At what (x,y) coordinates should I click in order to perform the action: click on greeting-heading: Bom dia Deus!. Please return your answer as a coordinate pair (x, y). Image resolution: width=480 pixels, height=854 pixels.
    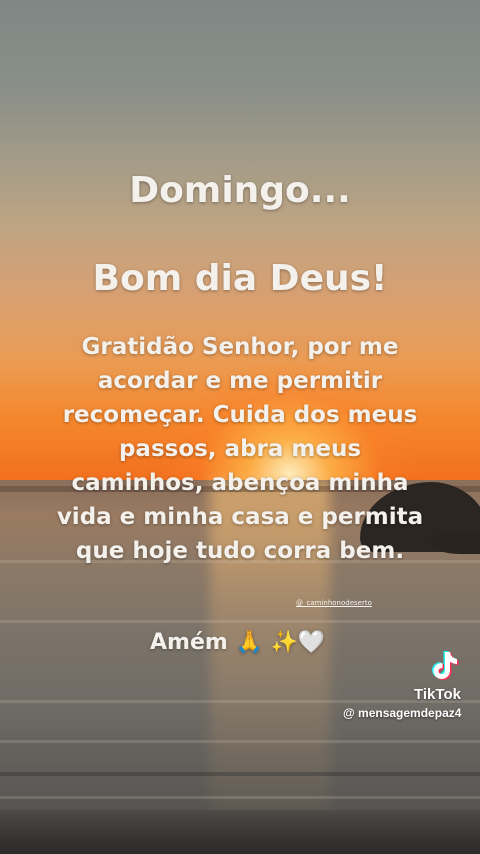
    Looking at the image, I should click on (240, 278).